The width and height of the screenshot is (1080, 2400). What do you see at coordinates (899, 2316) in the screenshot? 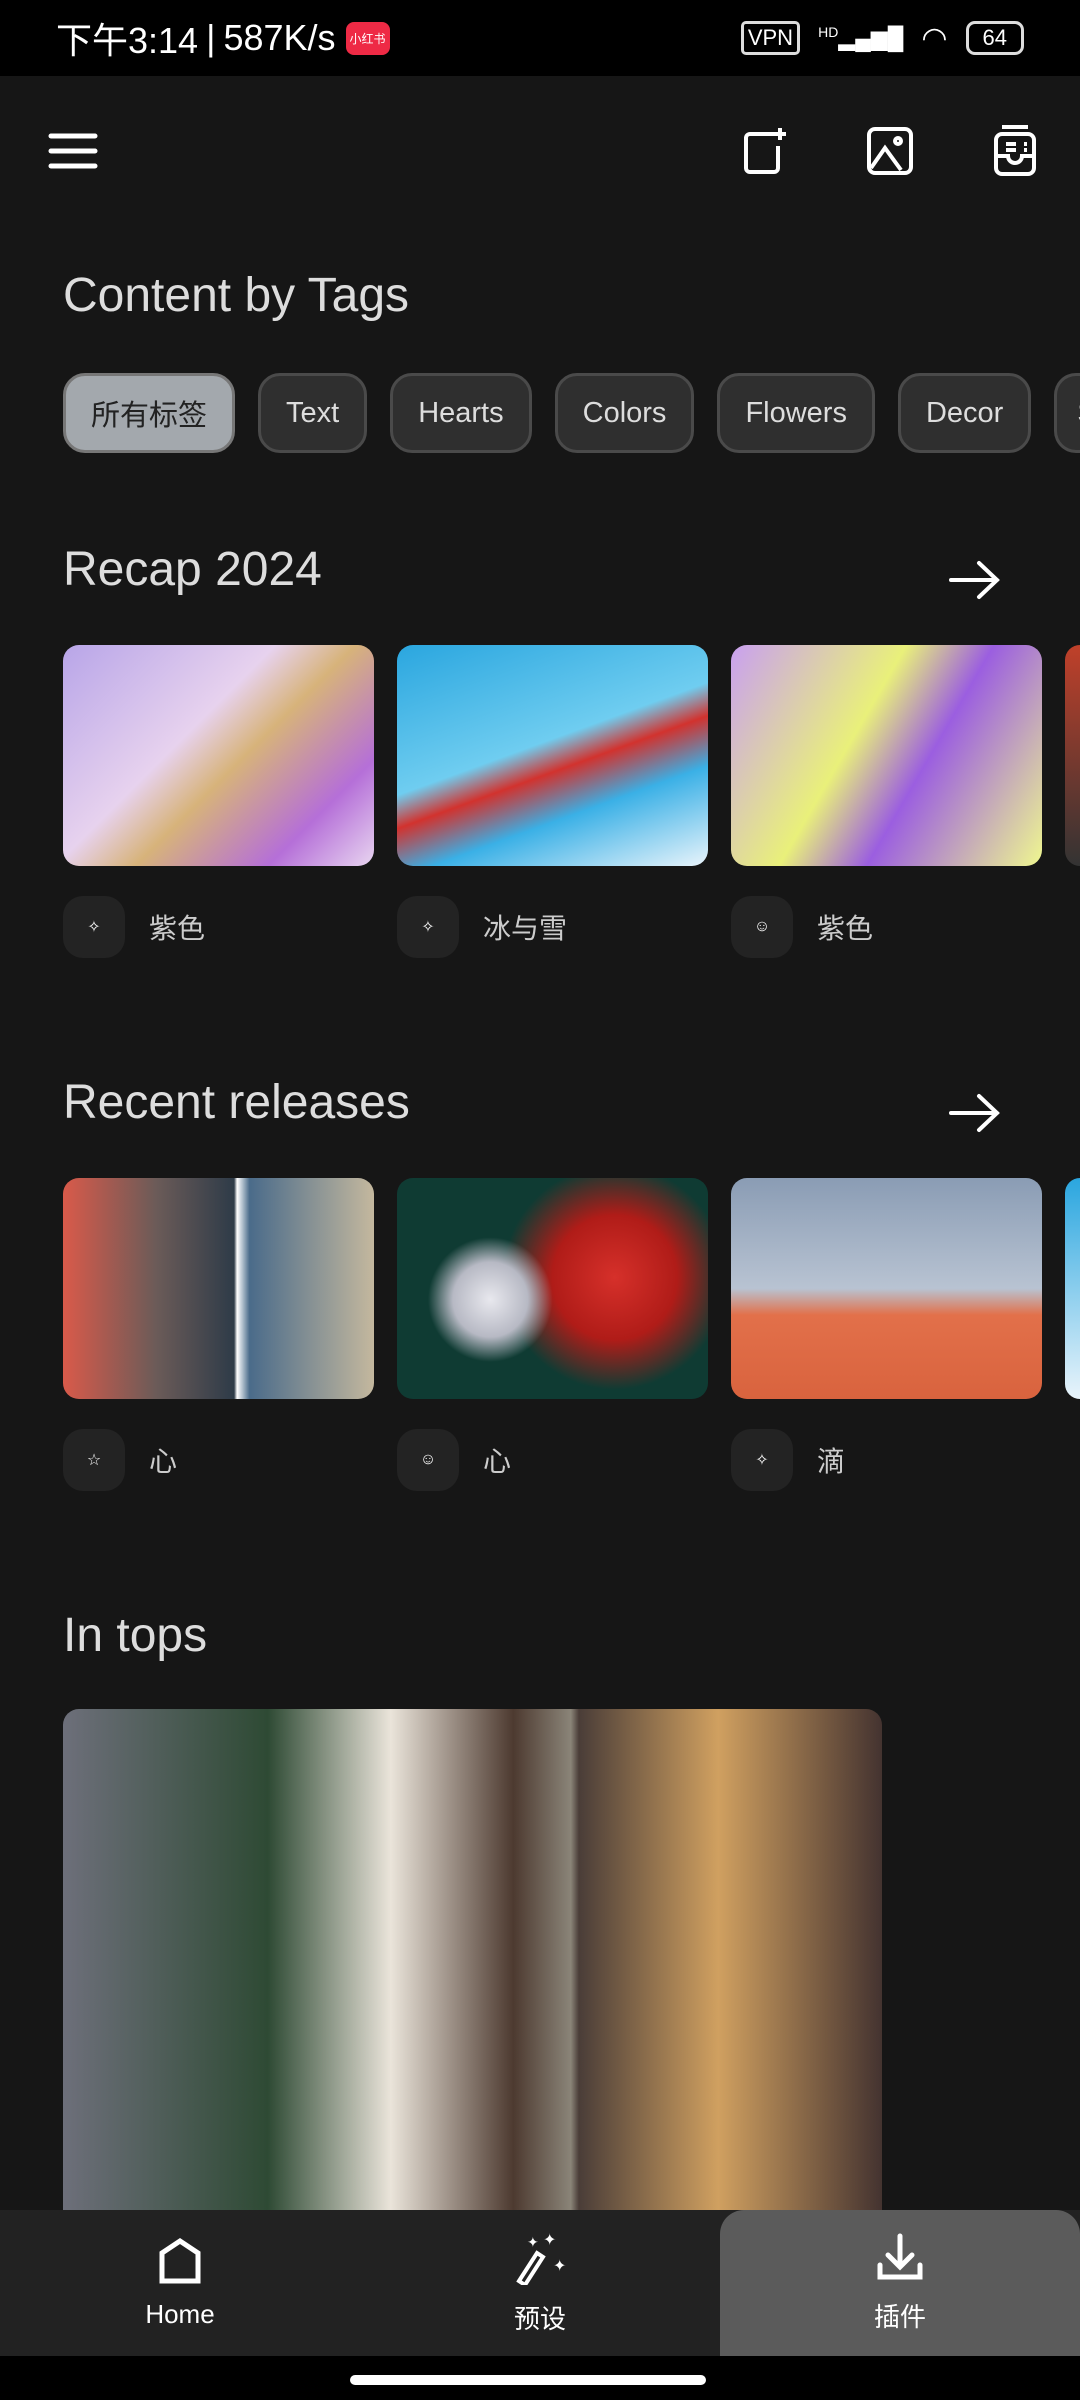
I see `tab-label: 插件` at bounding box center [899, 2316].